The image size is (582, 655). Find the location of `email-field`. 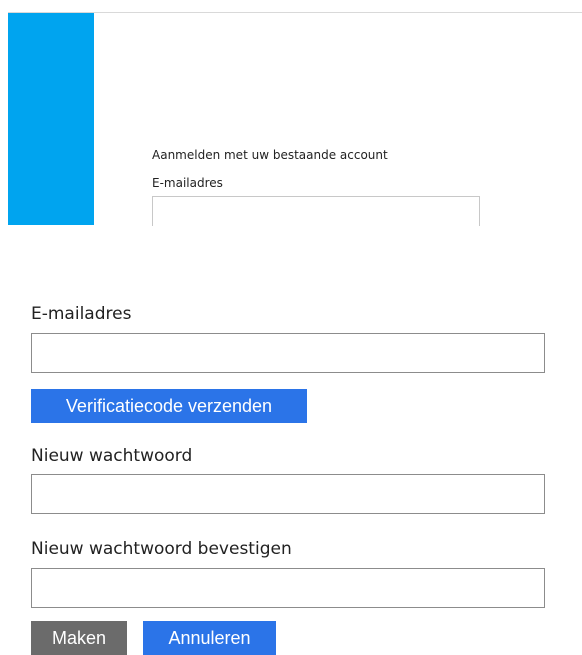

email-field is located at coordinates (288, 353).